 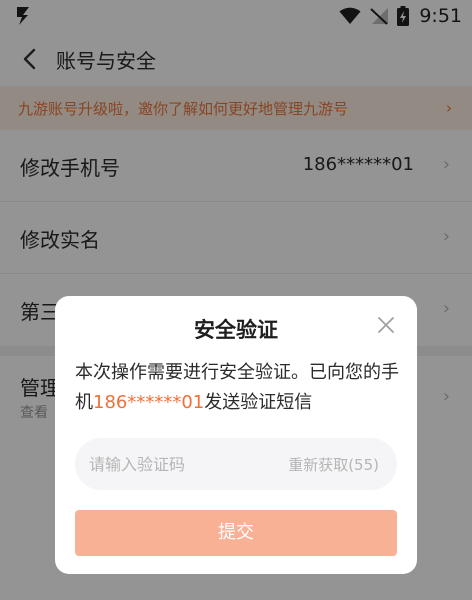 I want to click on message-suffix: 发送验证短信, so click(x=258, y=402).